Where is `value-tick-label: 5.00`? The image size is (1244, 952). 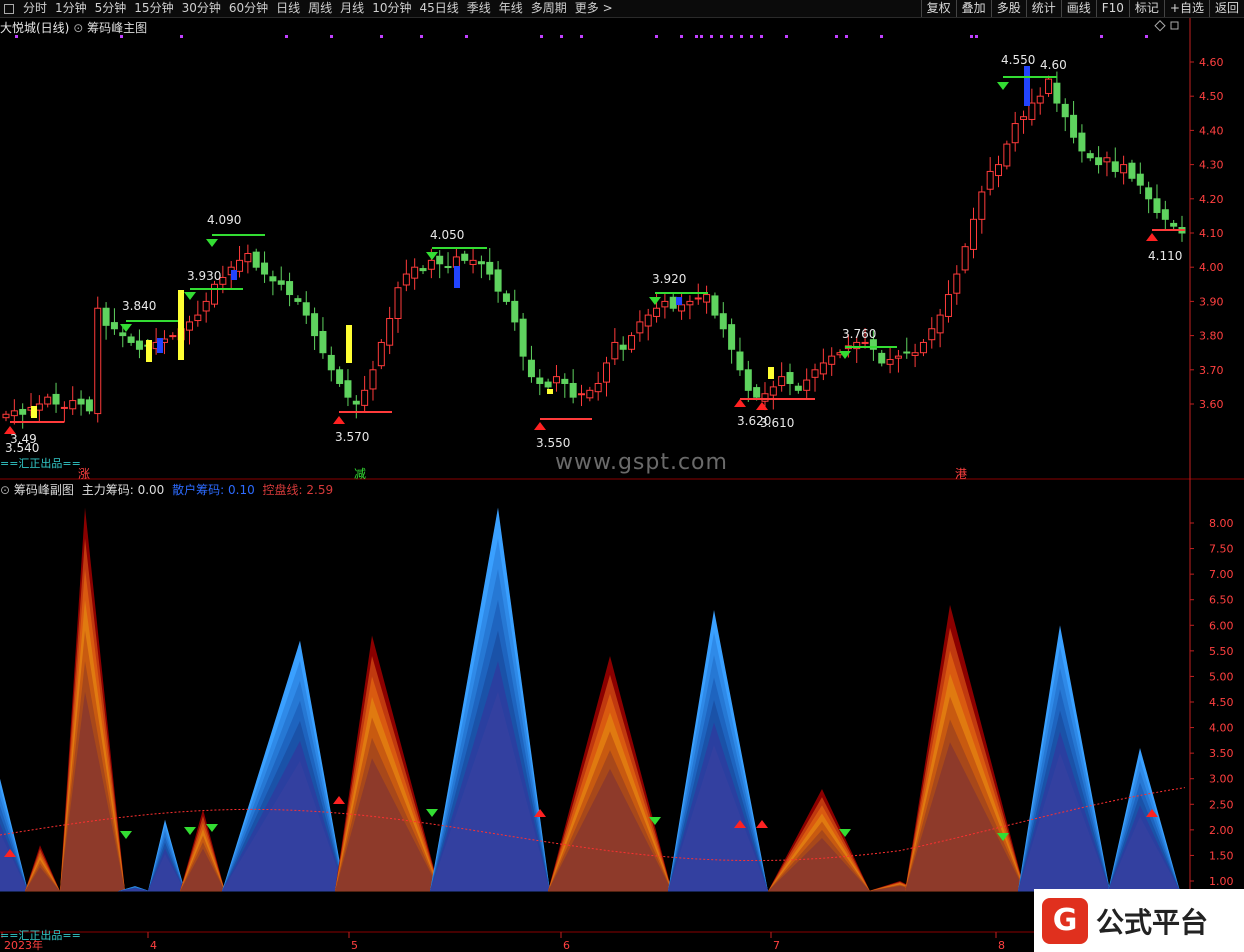 value-tick-label: 5.00 is located at coordinates (1221, 676).